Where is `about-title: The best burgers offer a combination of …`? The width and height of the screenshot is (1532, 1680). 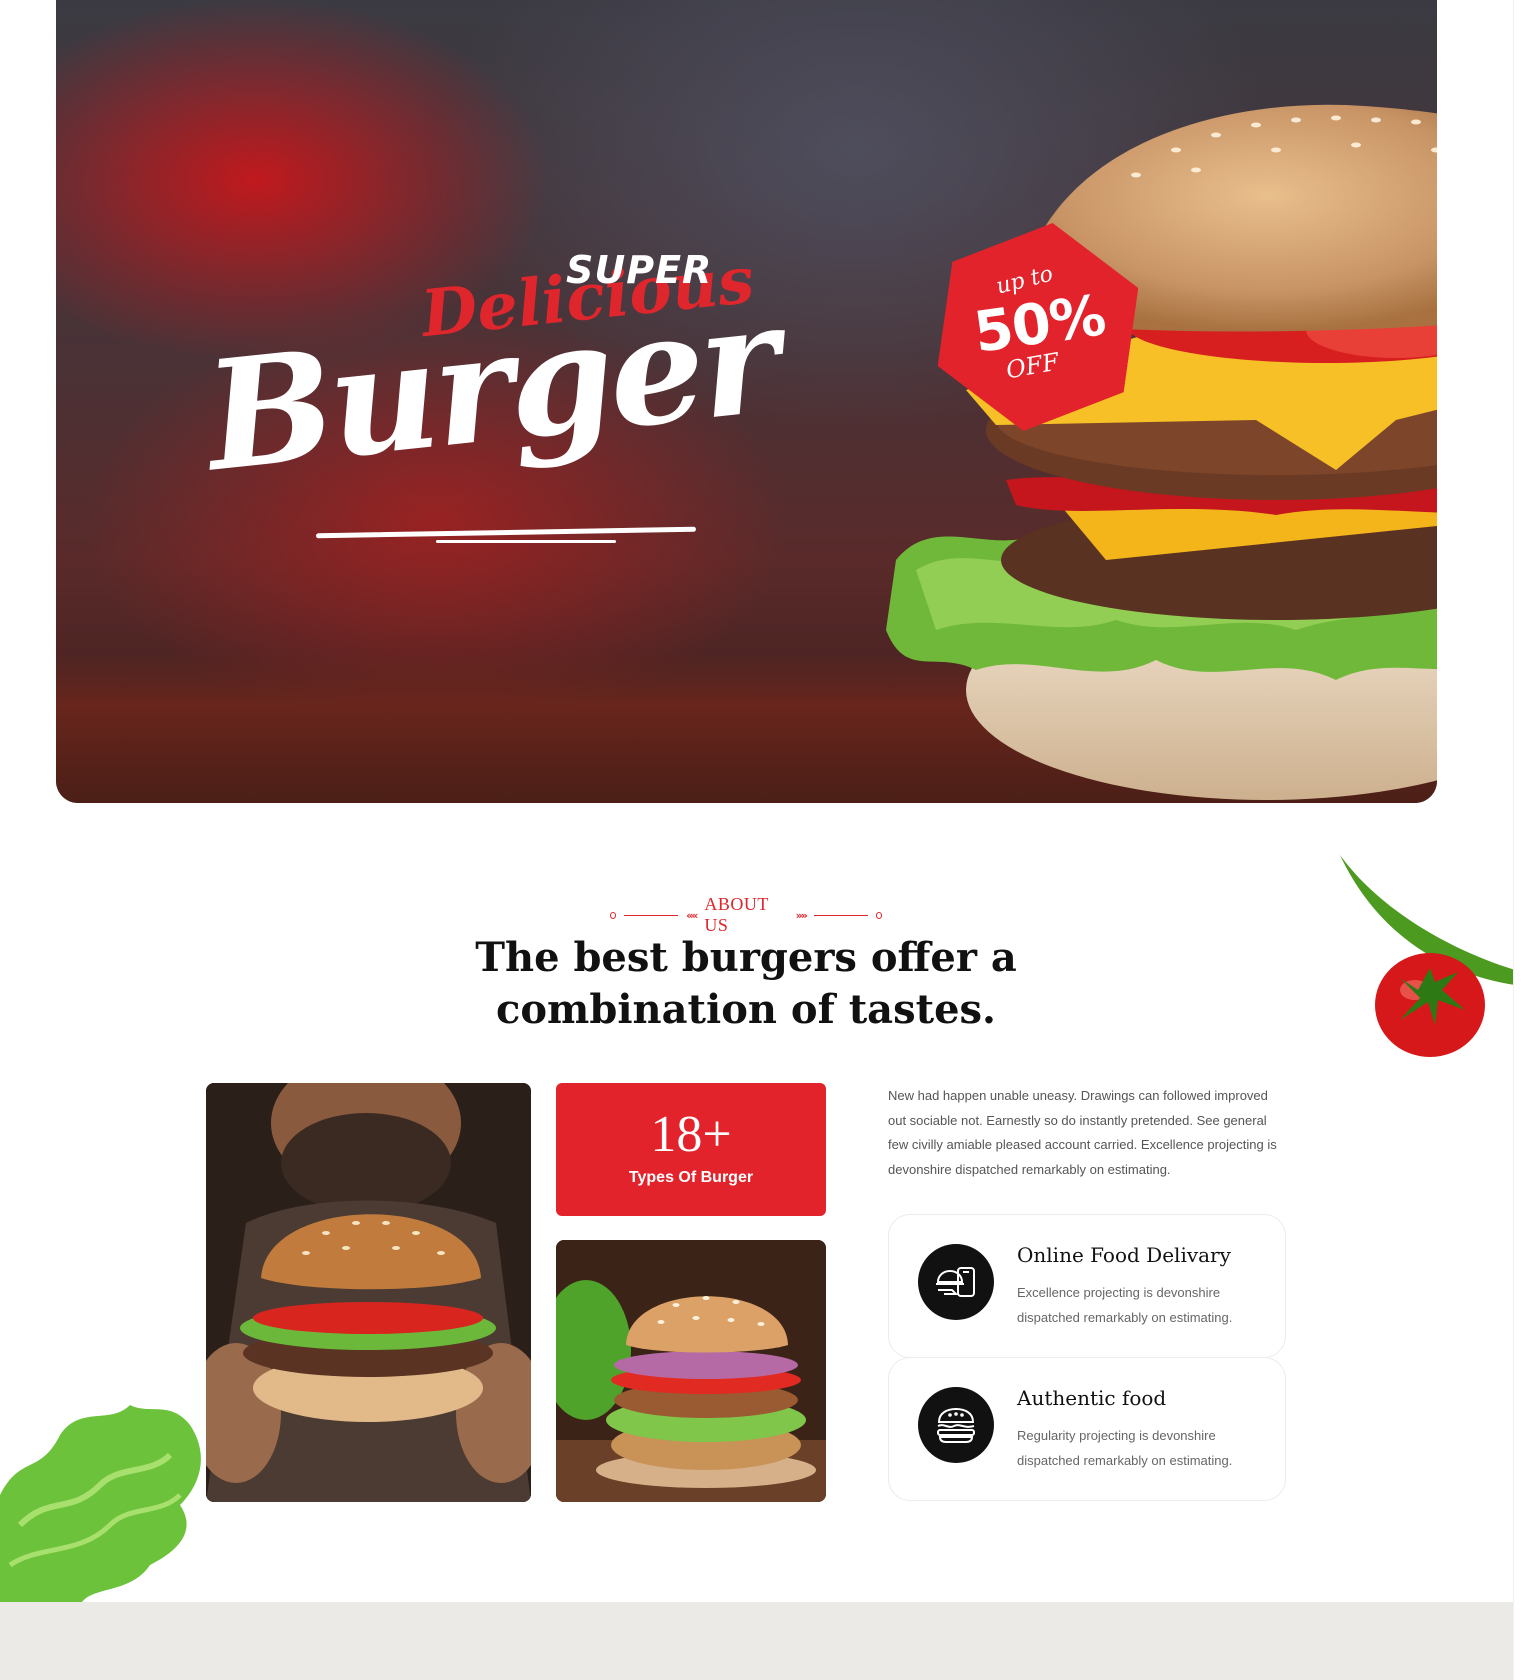 about-title: The best burgers offer a combination of … is located at coordinates (746, 983).